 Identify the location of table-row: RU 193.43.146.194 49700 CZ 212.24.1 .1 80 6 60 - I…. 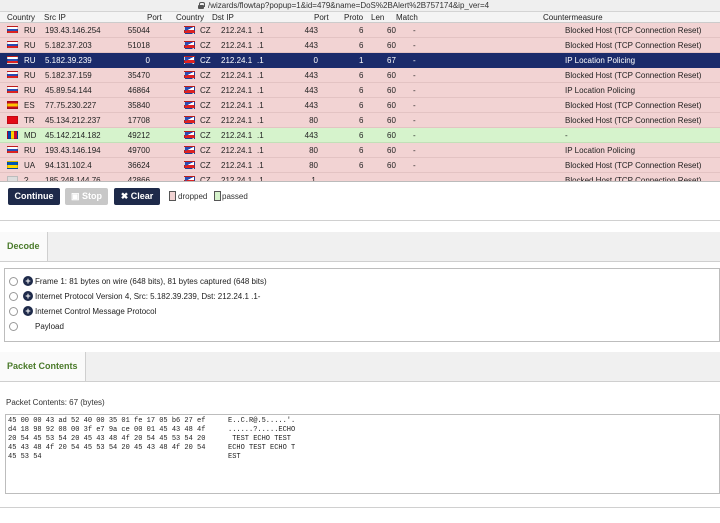
(360, 150).